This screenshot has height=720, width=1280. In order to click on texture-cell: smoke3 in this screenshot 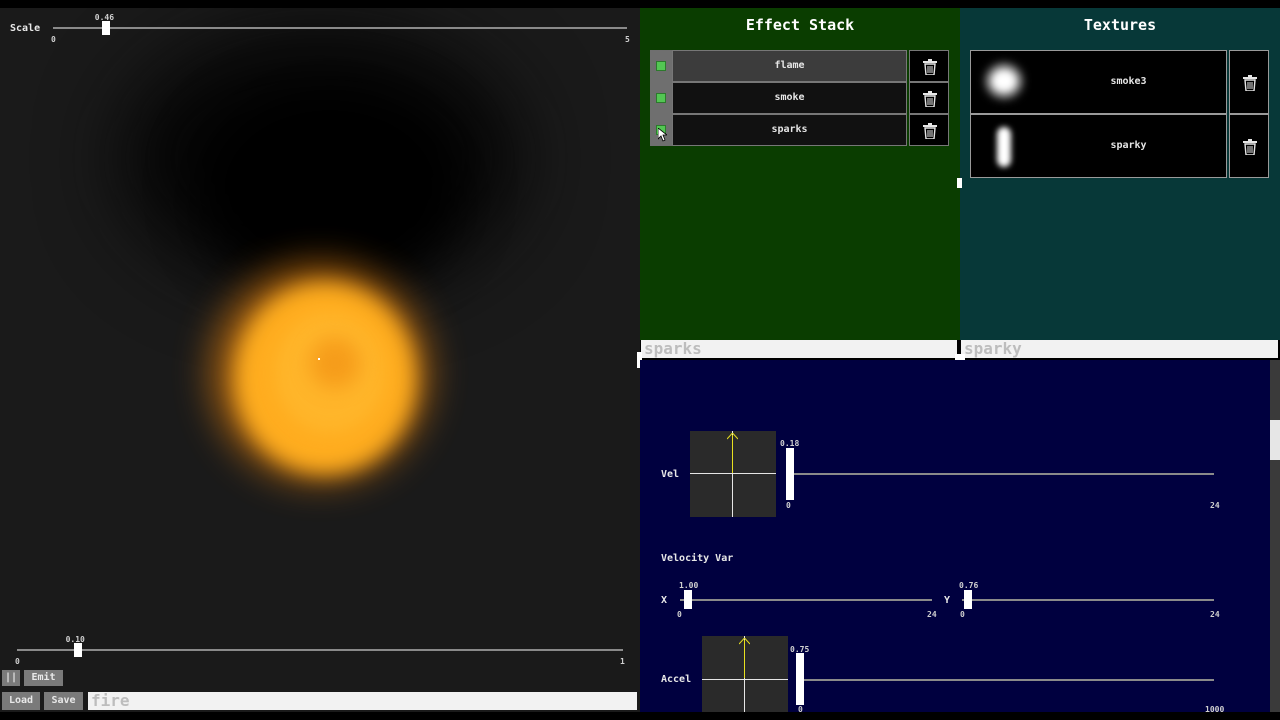, I will do `click(1098, 82)`.